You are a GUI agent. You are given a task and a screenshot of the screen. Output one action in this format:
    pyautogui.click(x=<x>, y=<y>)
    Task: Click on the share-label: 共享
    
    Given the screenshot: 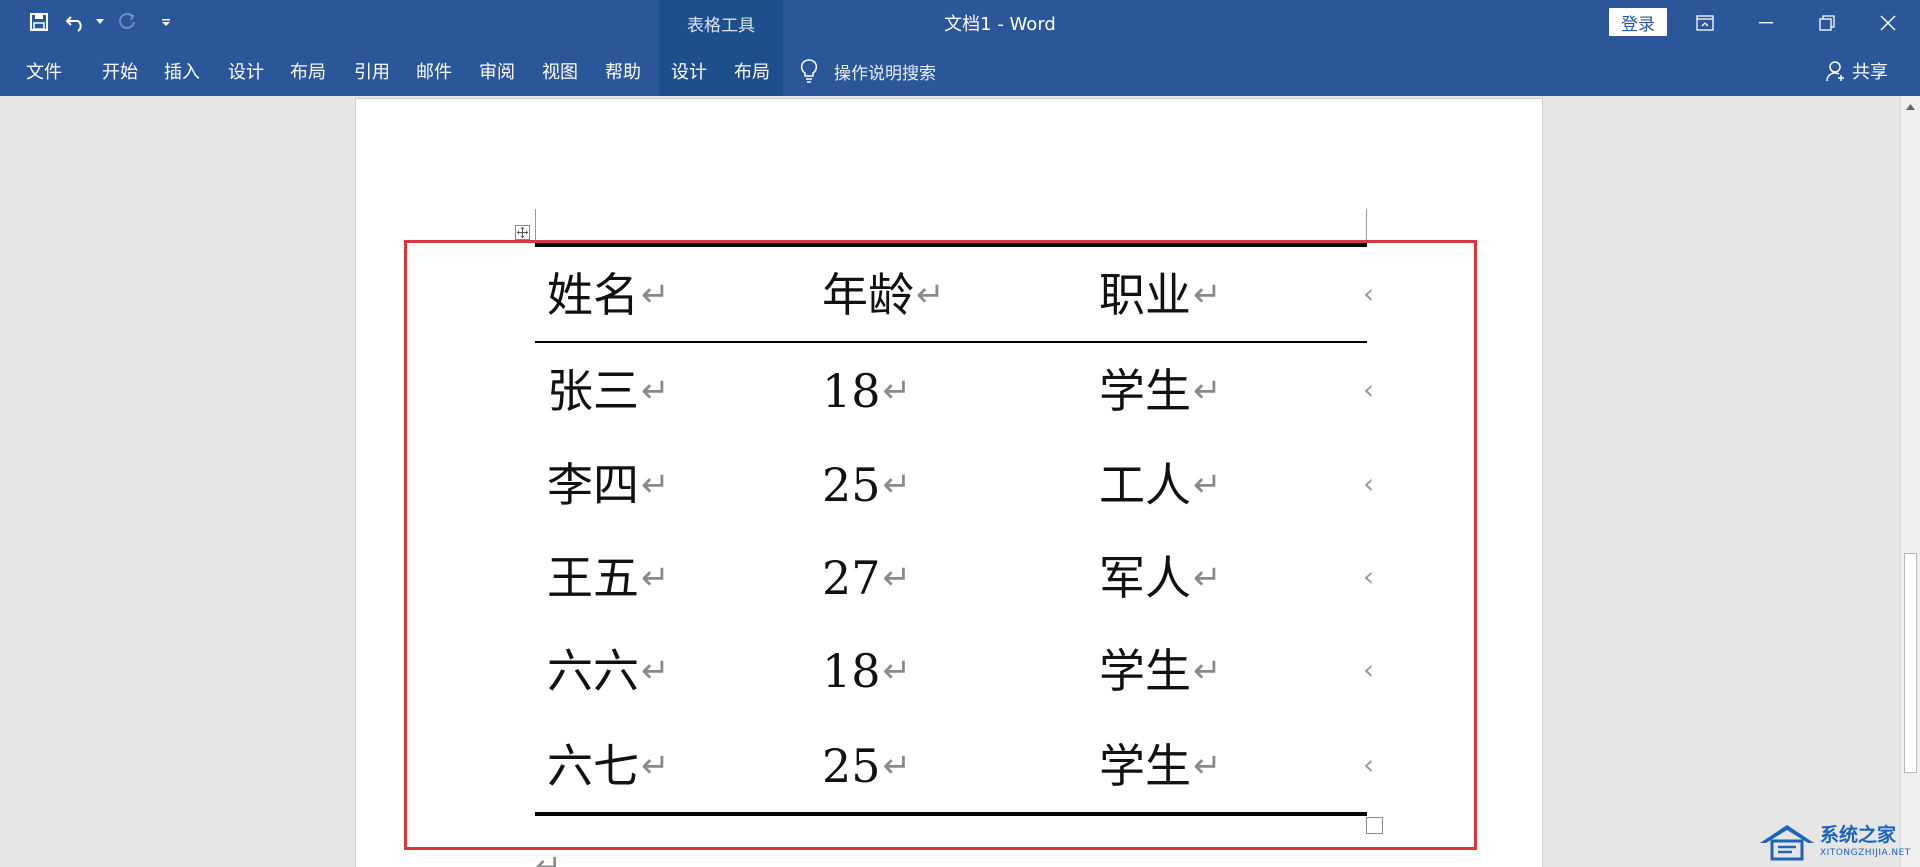 What is the action you would take?
    pyautogui.click(x=1870, y=72)
    